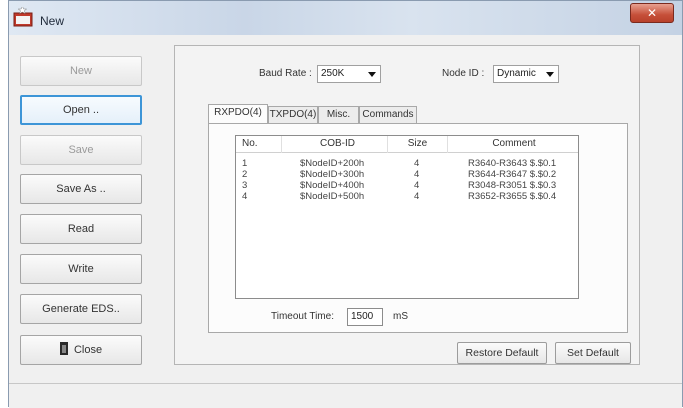 The image size is (683, 408). What do you see at coordinates (81, 189) in the screenshot?
I see `save-as-button: Save As ..` at bounding box center [81, 189].